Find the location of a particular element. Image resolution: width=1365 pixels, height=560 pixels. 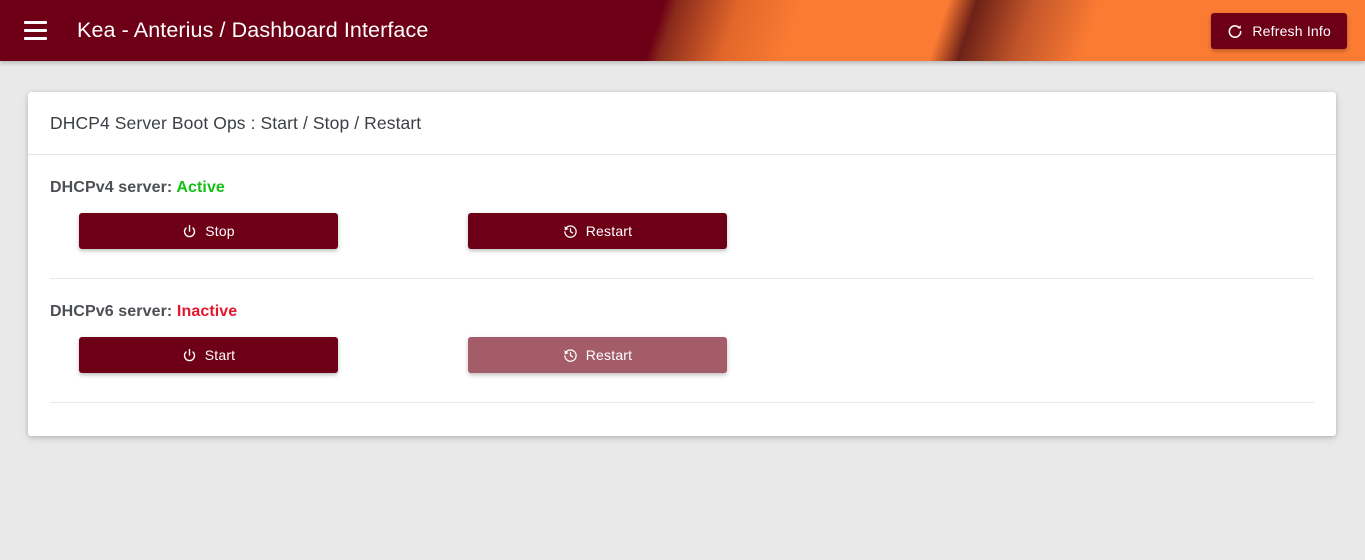

refresh-info-label: Refresh Info is located at coordinates (1291, 30).